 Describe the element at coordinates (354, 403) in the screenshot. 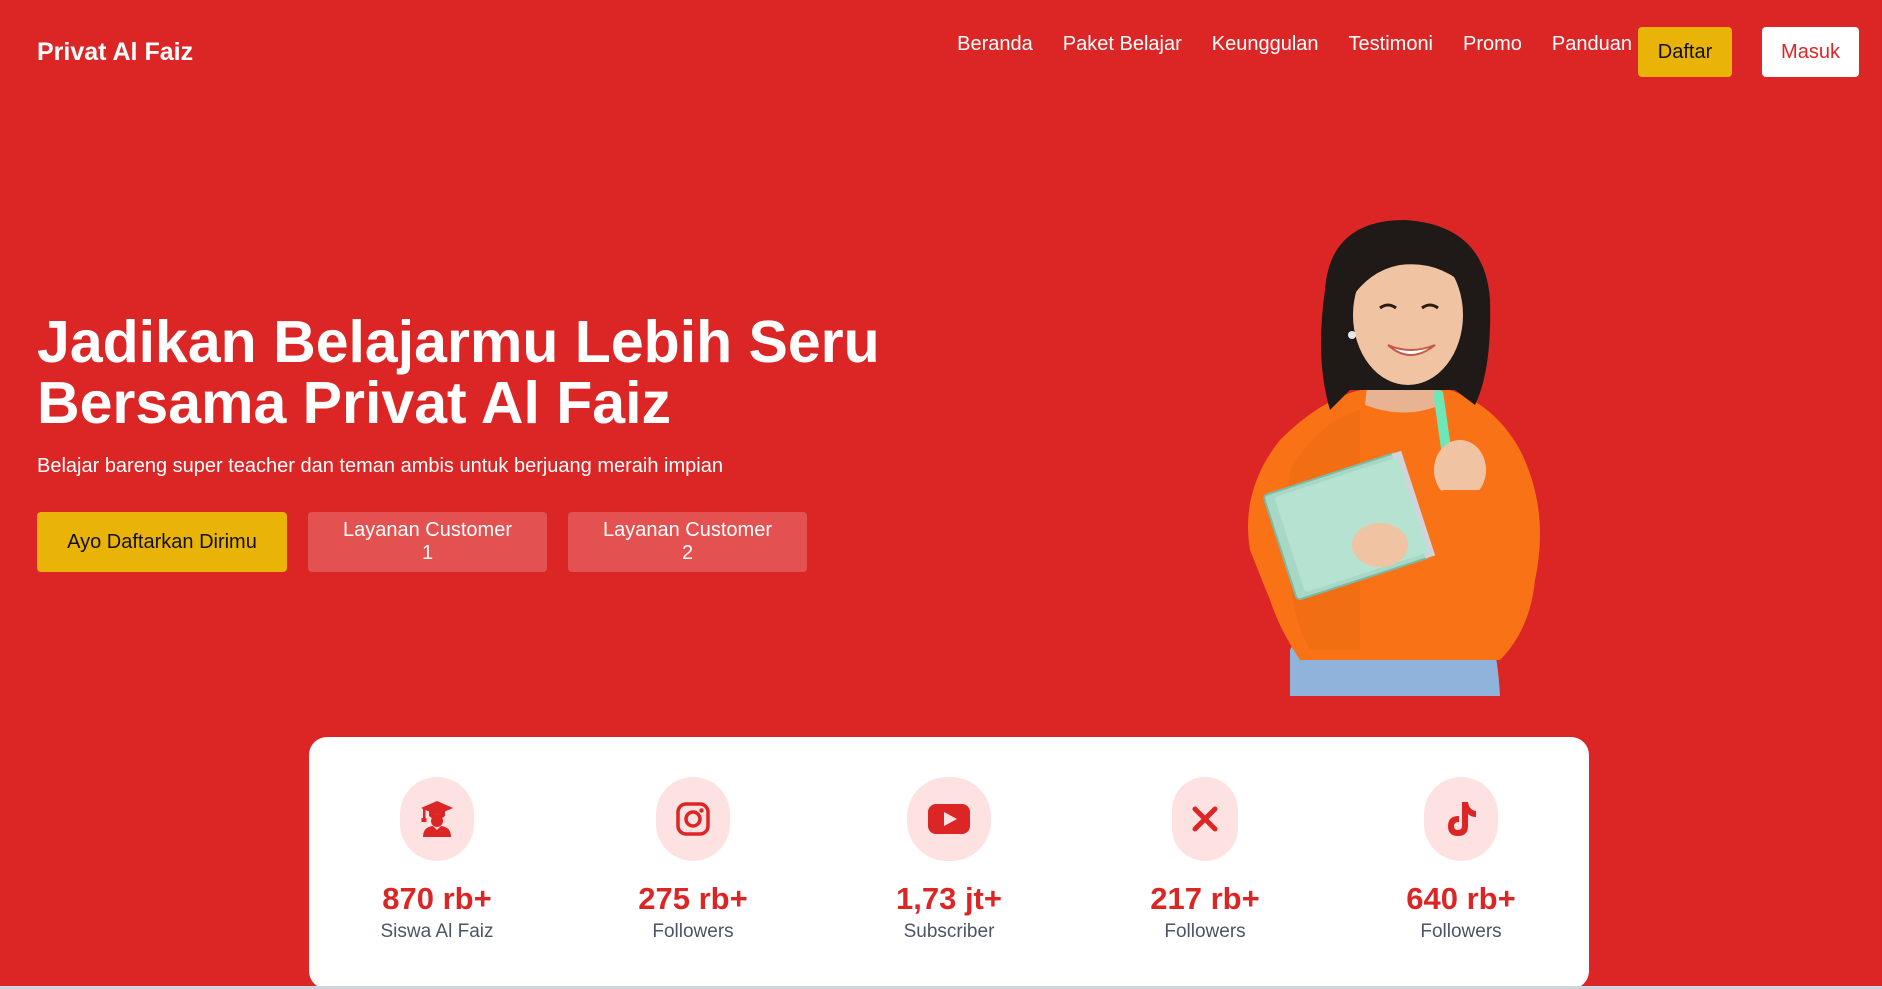

I see `hero-title-line2: Bersama Privat Al Faiz` at that location.